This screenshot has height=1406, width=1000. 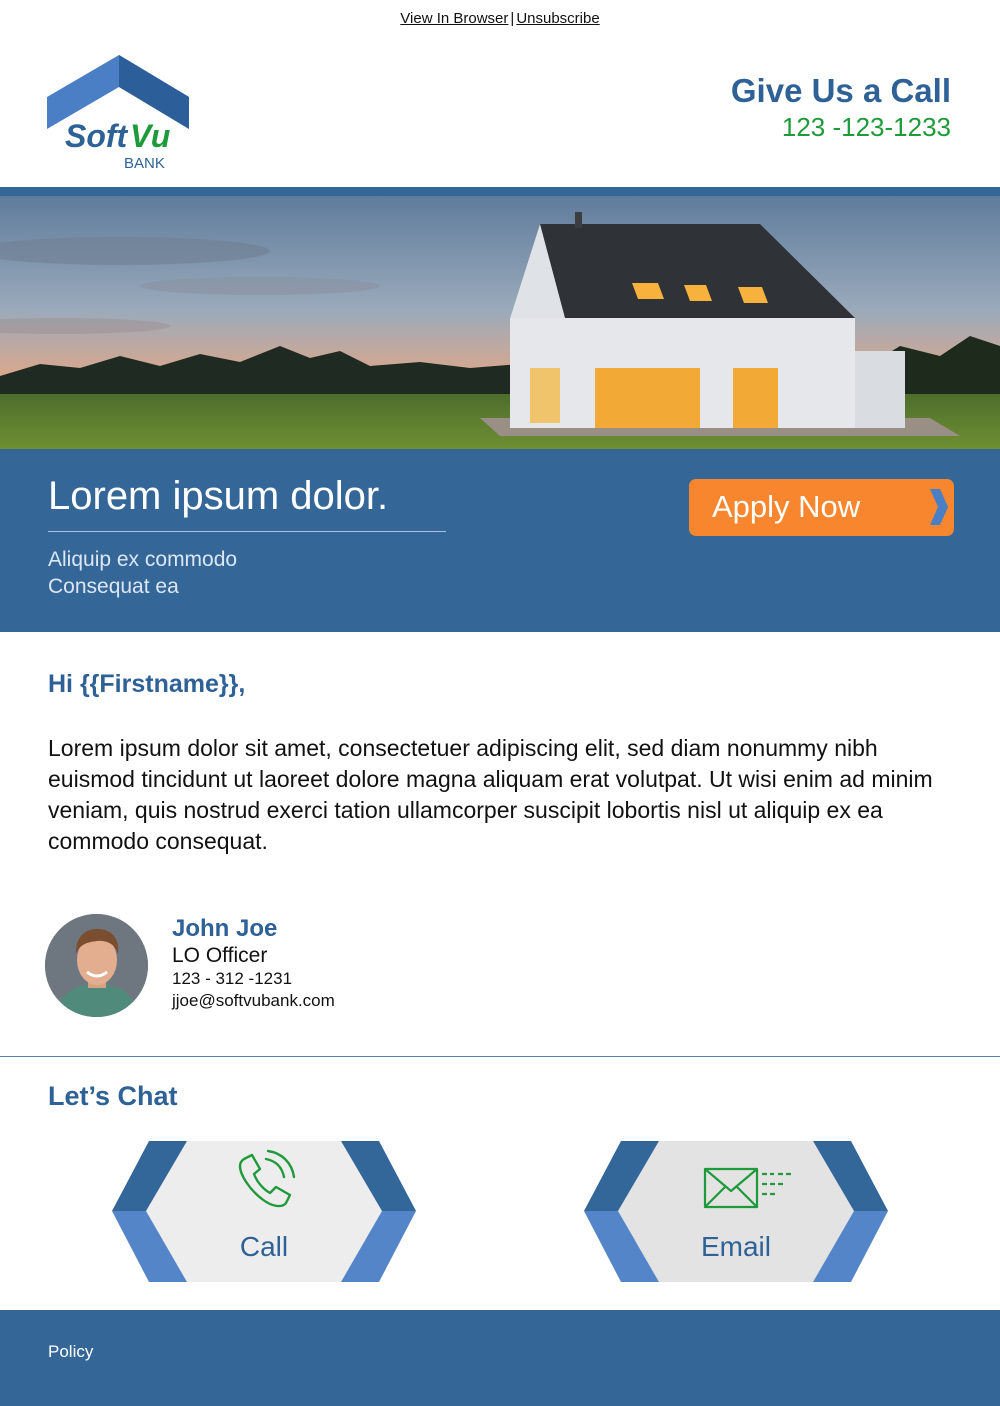 I want to click on header-call-block: Give Us a Call 123 -123-1233, so click(x=841, y=107).